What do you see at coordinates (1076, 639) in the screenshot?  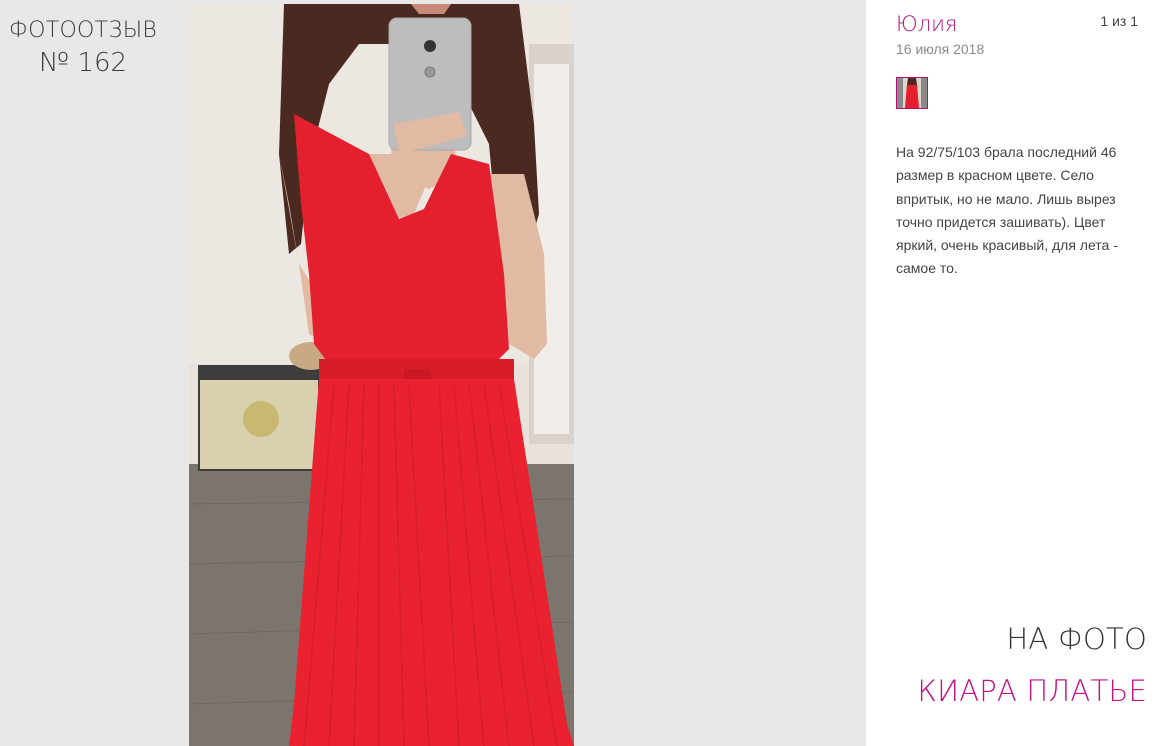 I see `on-photo-label: НА ФОТО` at bounding box center [1076, 639].